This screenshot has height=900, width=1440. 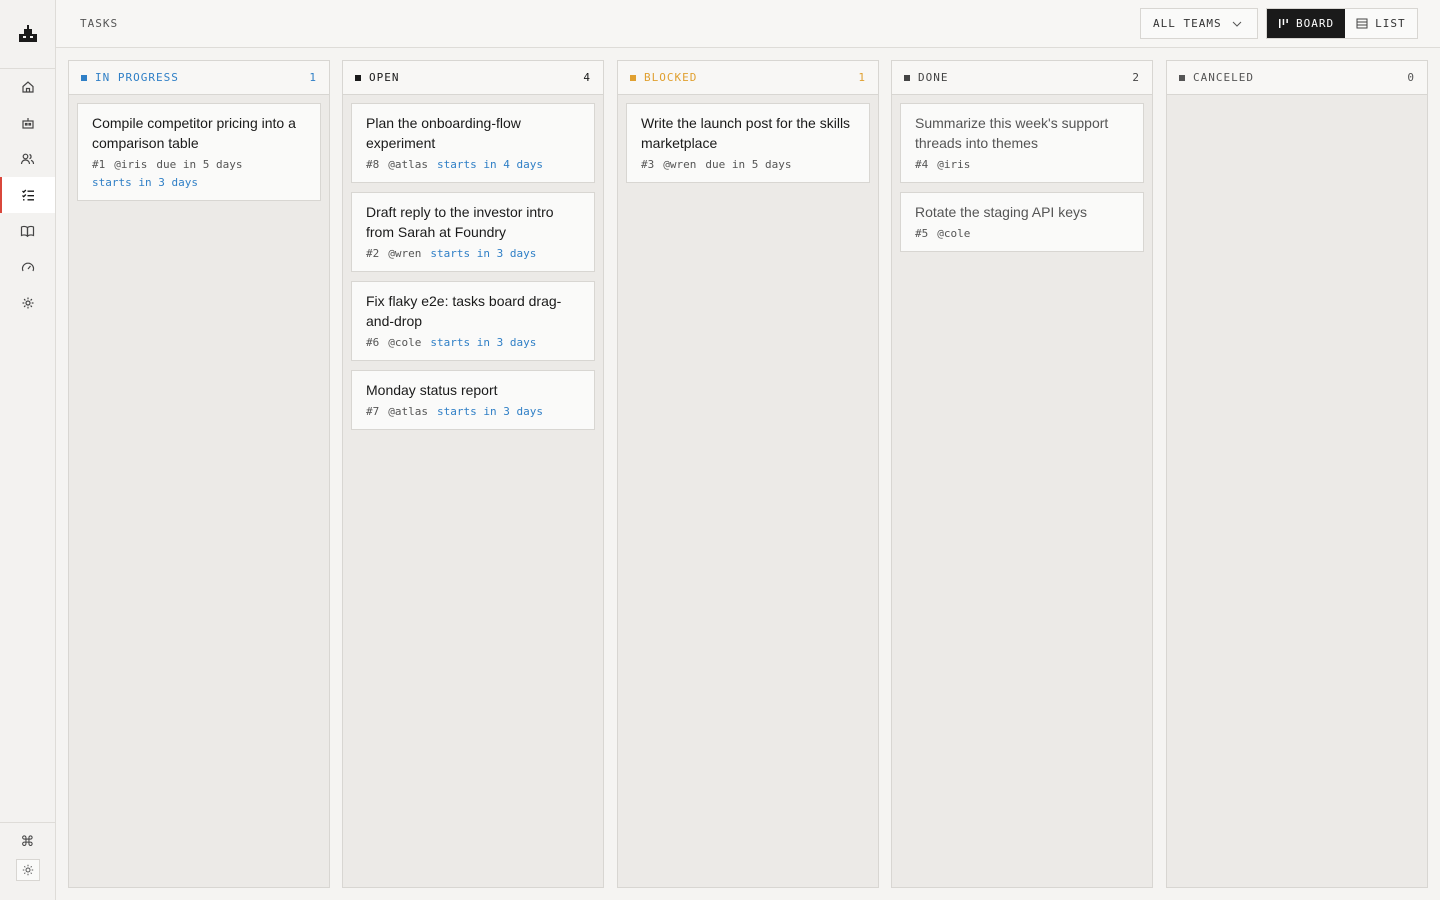 What do you see at coordinates (373, 164) in the screenshot?
I see `task-id: #8` at bounding box center [373, 164].